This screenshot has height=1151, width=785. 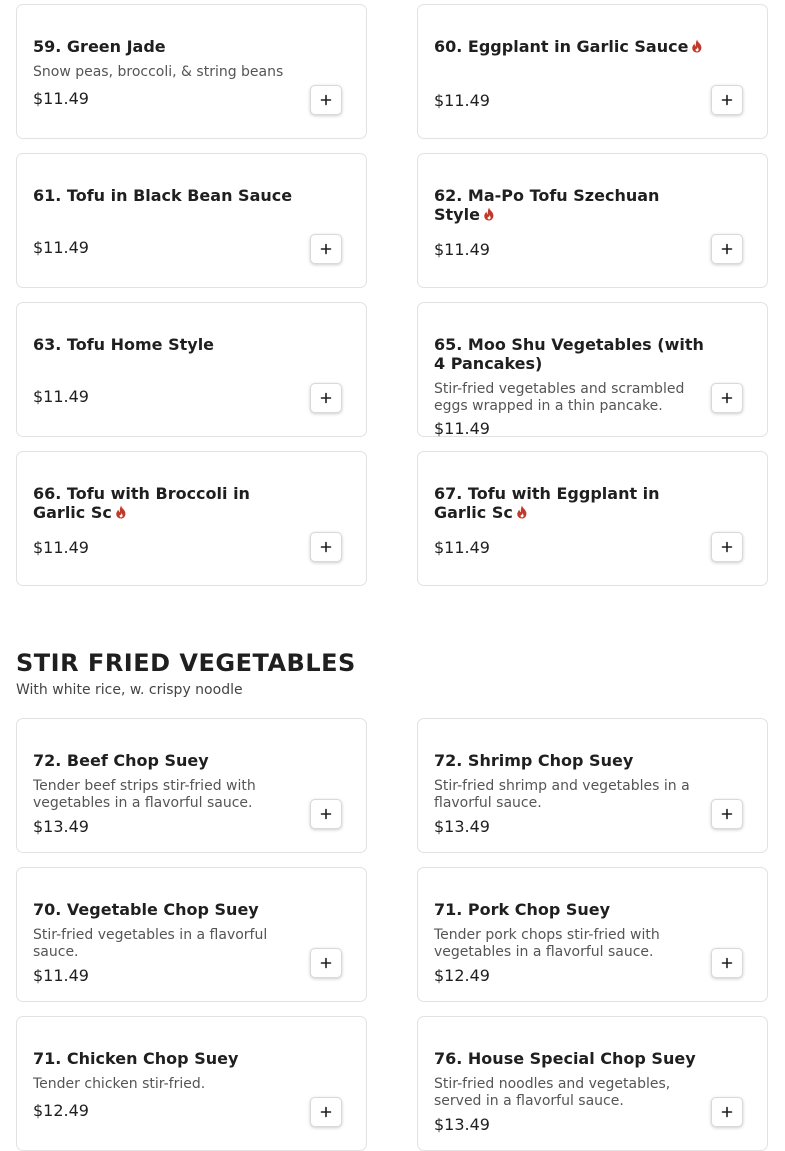 I want to click on section-title: STIR FRIED VEGETABLES, so click(x=186, y=663).